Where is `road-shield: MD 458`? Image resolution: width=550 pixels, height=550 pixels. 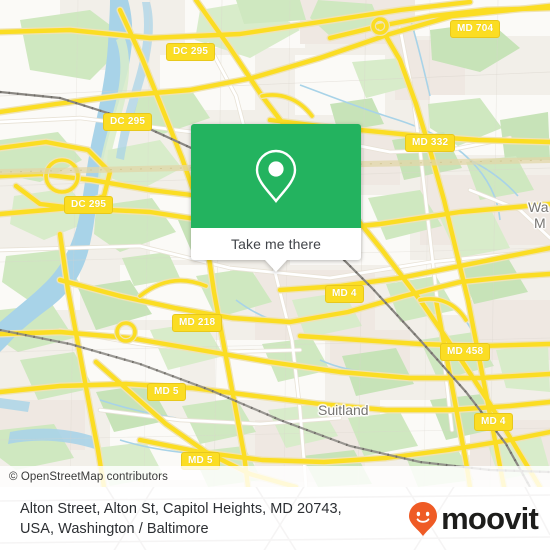
road-shield: MD 458 is located at coordinates (465, 352).